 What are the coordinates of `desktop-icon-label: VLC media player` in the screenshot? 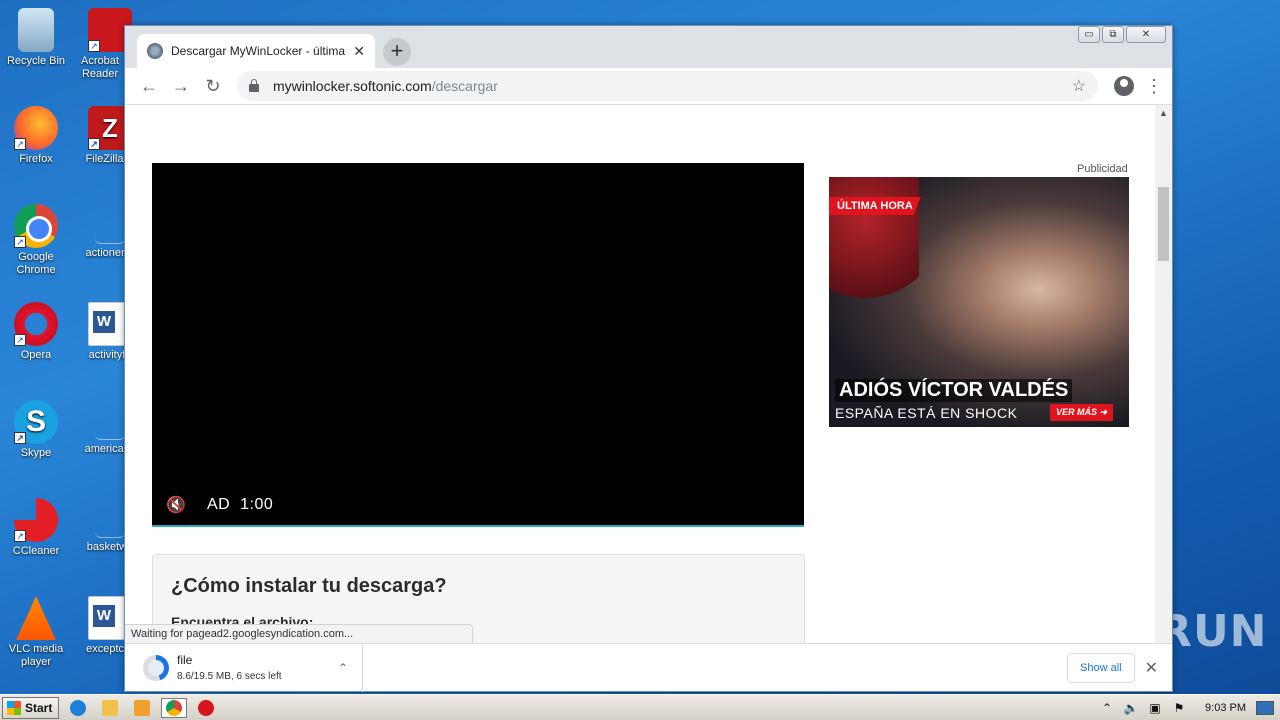 It's located at (36, 655).